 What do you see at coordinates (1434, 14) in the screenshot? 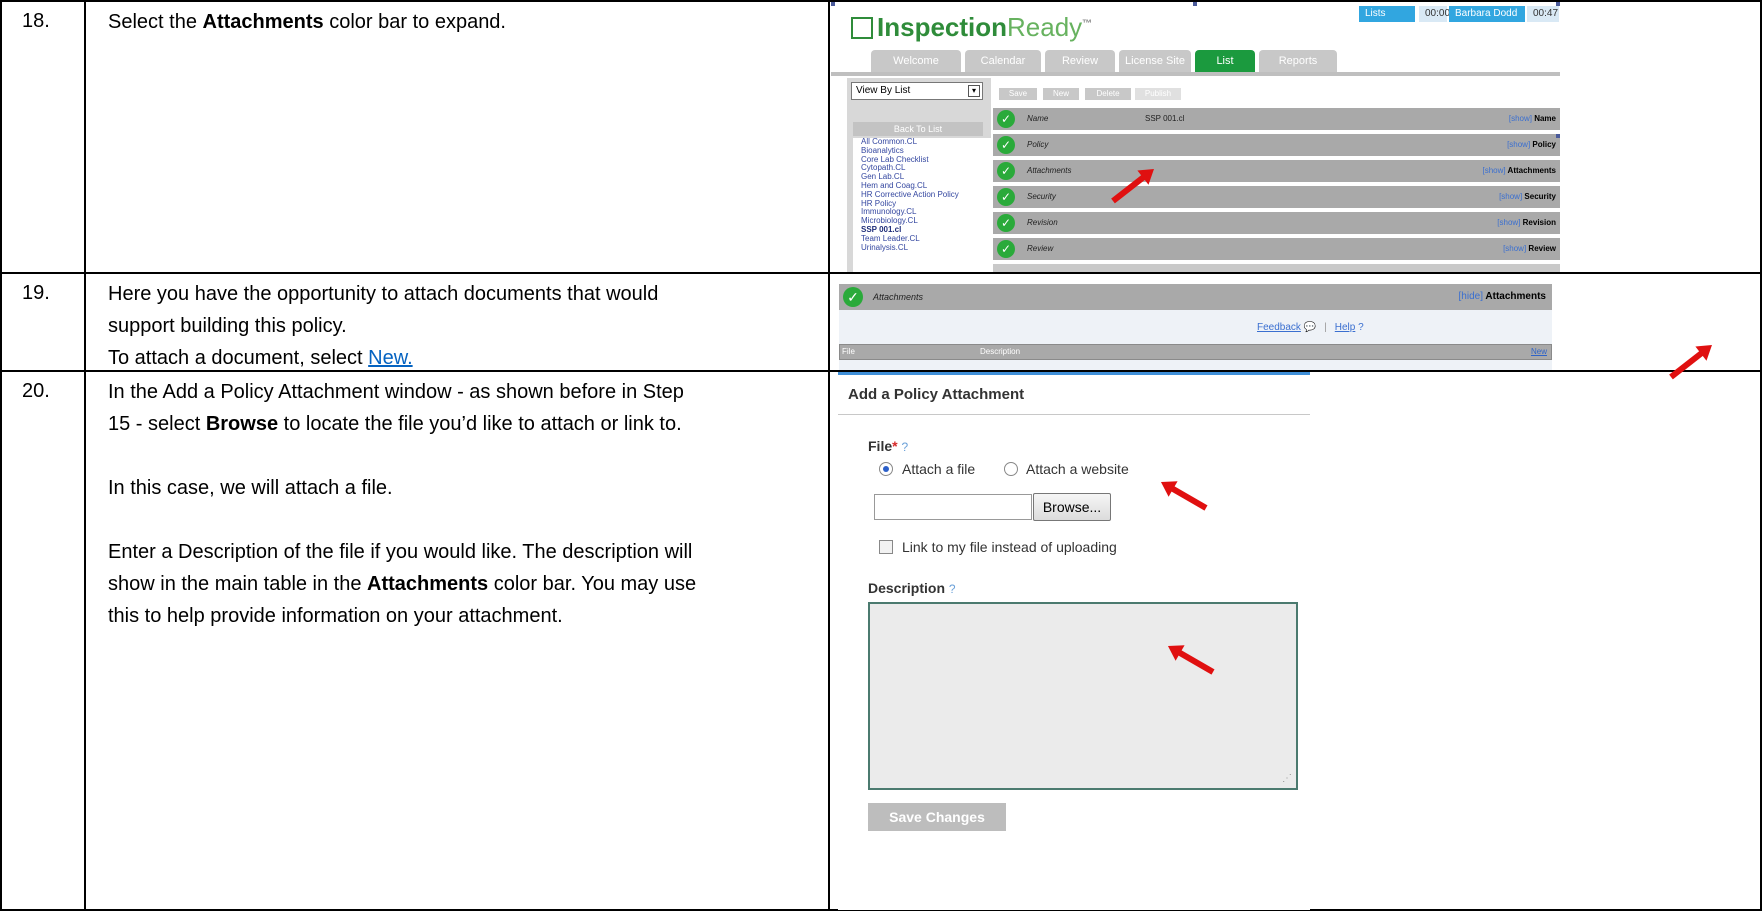
I see `timer-left: 00:00` at bounding box center [1434, 14].